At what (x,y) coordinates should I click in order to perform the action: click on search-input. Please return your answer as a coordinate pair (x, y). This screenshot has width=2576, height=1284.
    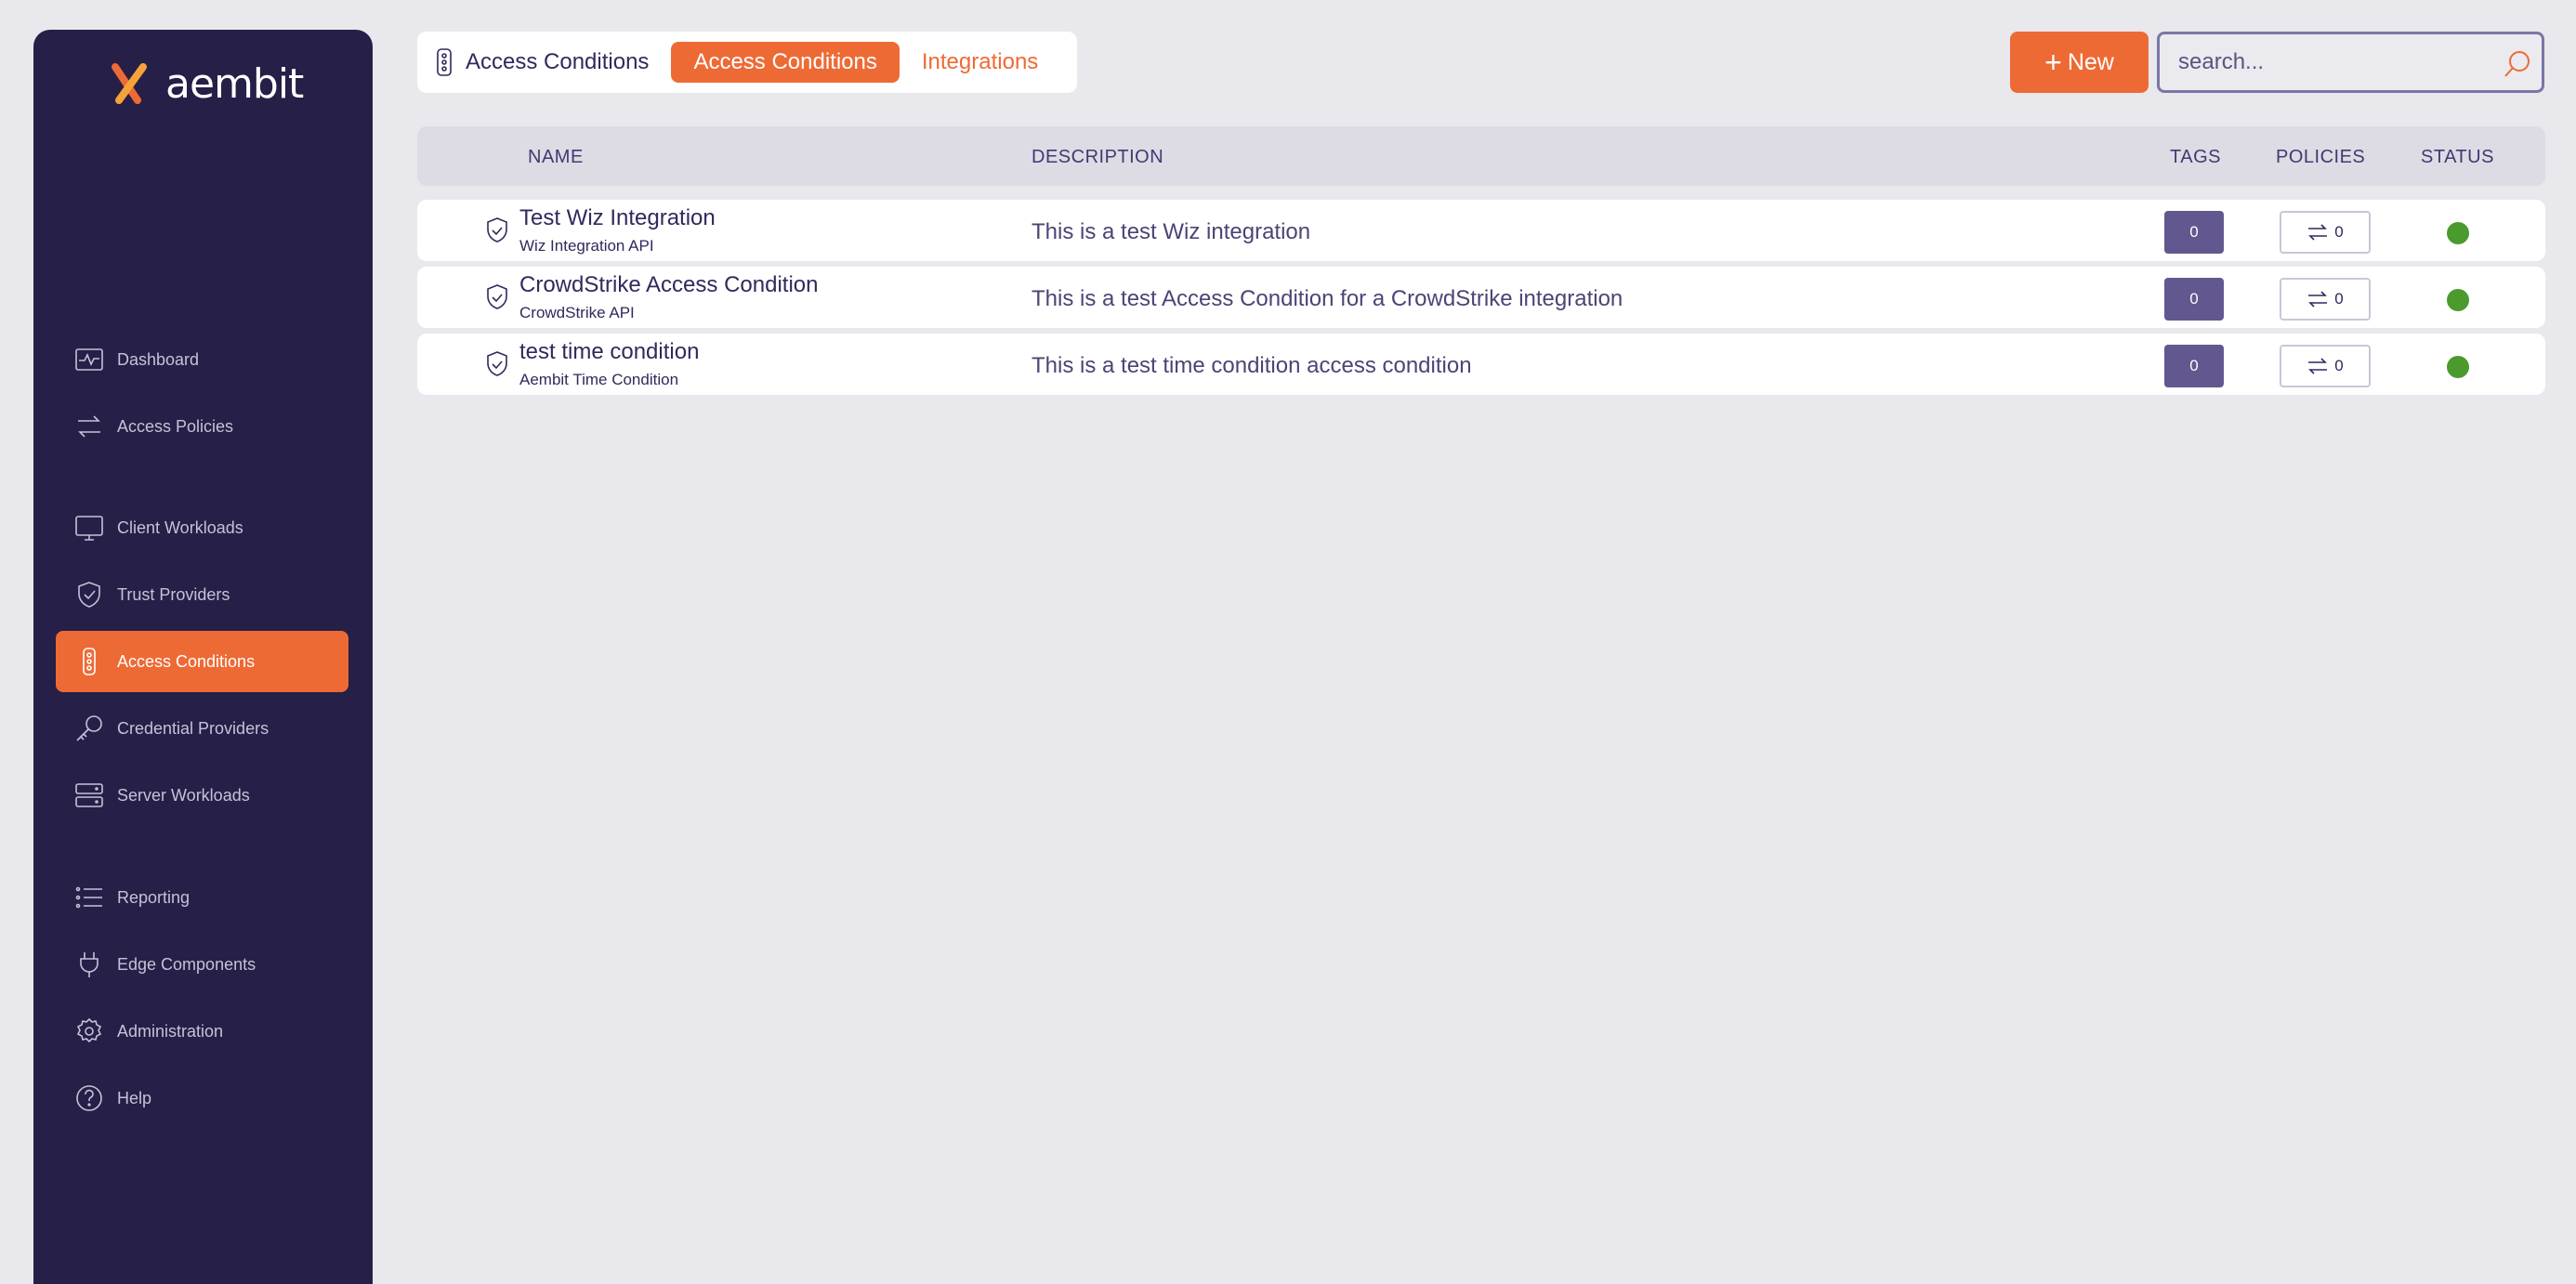
    Looking at the image, I should click on (2318, 62).